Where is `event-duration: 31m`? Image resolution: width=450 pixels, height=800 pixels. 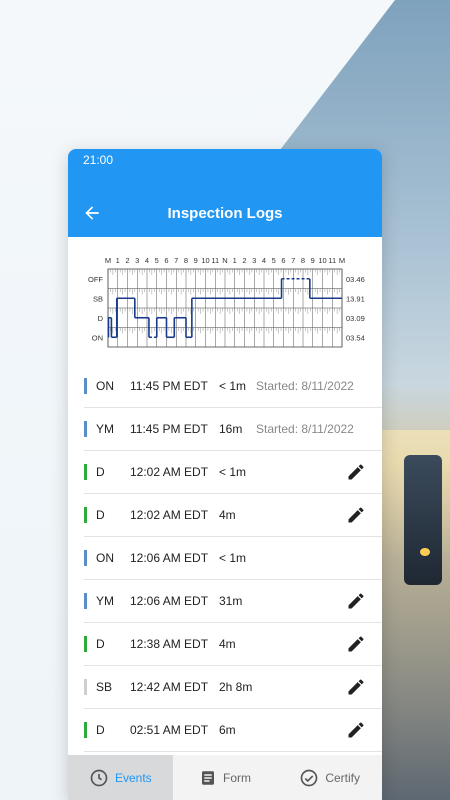
event-duration: 31m is located at coordinates (231, 601).